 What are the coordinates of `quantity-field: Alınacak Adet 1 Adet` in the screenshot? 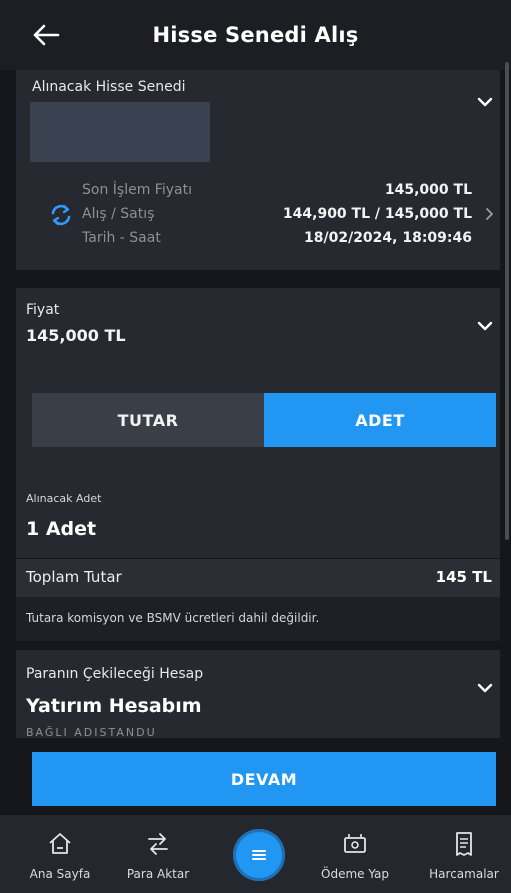 It's located at (258, 517).